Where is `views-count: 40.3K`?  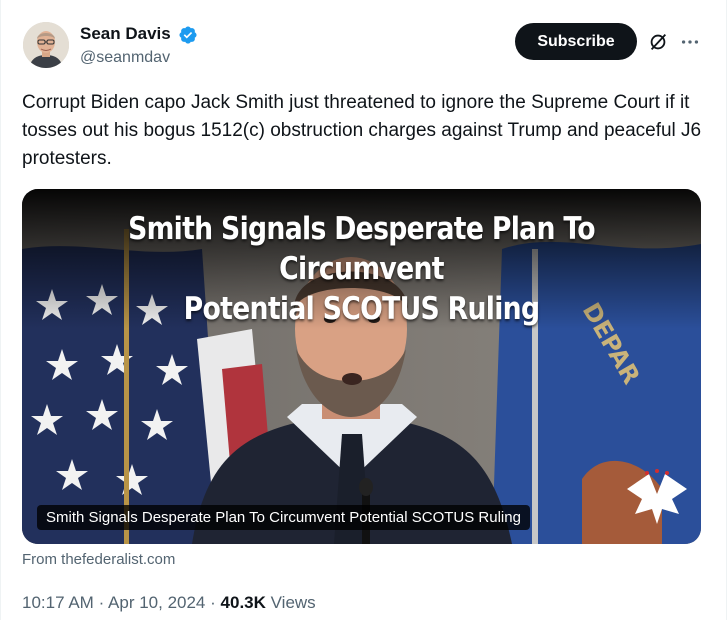
views-count: 40.3K is located at coordinates (243, 602).